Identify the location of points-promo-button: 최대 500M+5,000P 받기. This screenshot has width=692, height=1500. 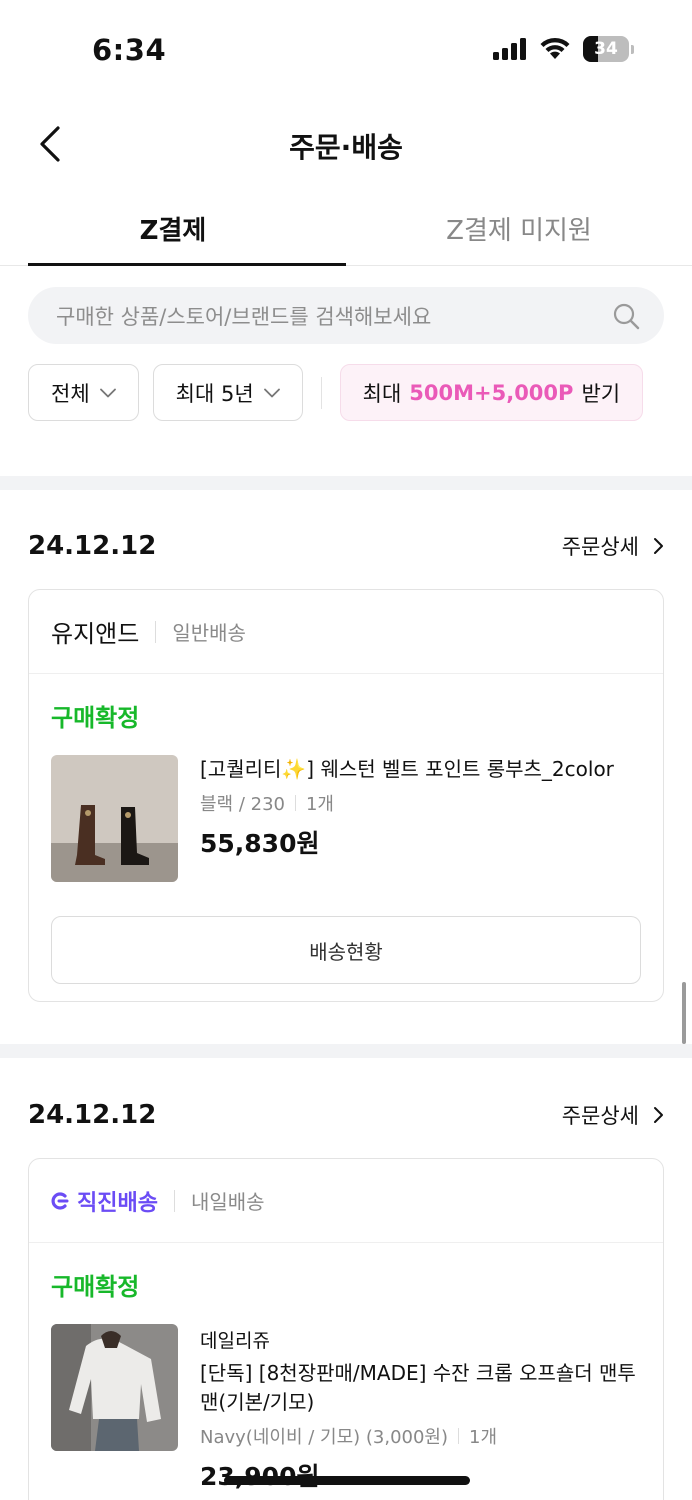
(491, 392).